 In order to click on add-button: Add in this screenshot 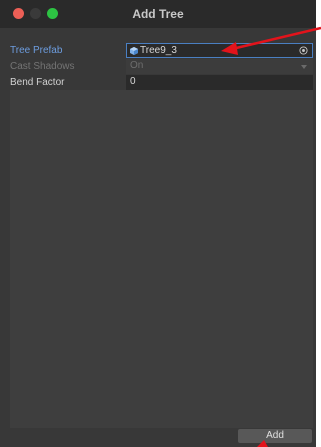, I will do `click(275, 436)`.